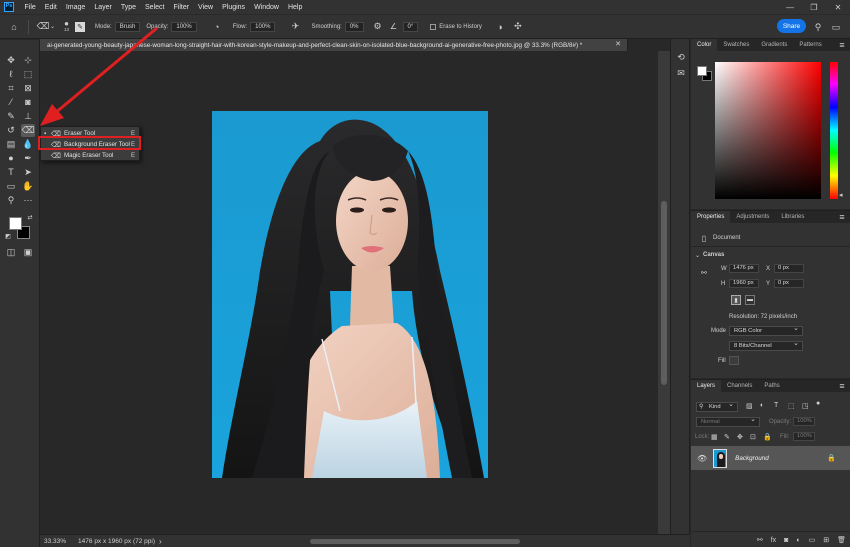 The height and width of the screenshot is (547, 850). I want to click on tab-paths: Paths, so click(771, 386).